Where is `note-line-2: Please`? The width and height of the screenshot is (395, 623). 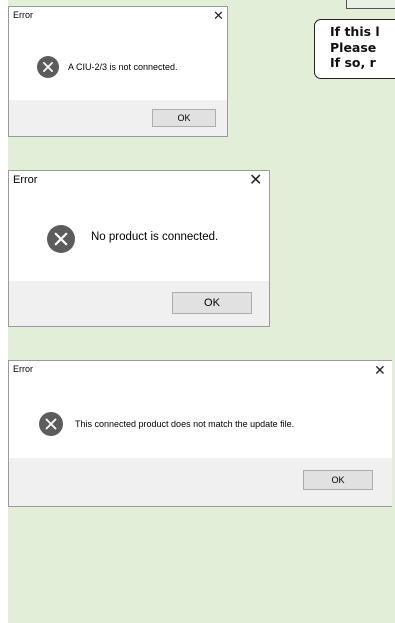 note-line-2: Please is located at coordinates (353, 47).